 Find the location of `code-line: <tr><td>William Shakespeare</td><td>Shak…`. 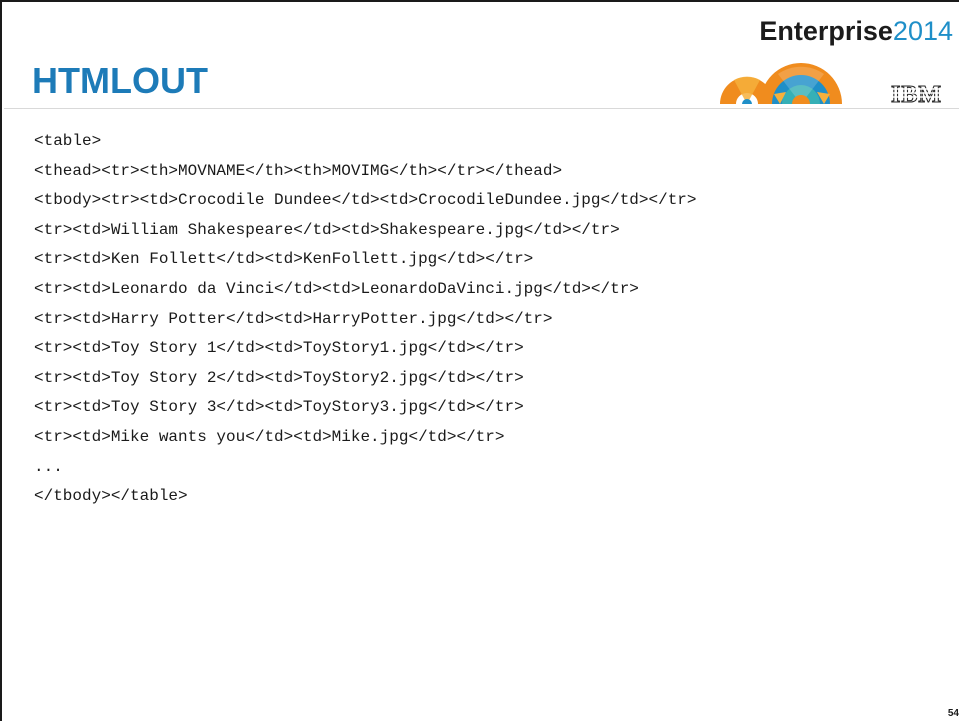

code-line: <tr><td>William Shakespeare</td><td>Shak… is located at coordinates (327, 229).